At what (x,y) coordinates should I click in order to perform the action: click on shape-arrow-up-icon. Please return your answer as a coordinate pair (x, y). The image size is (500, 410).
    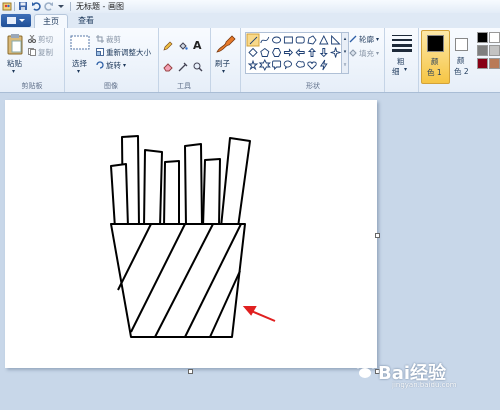
    Looking at the image, I should click on (312, 52).